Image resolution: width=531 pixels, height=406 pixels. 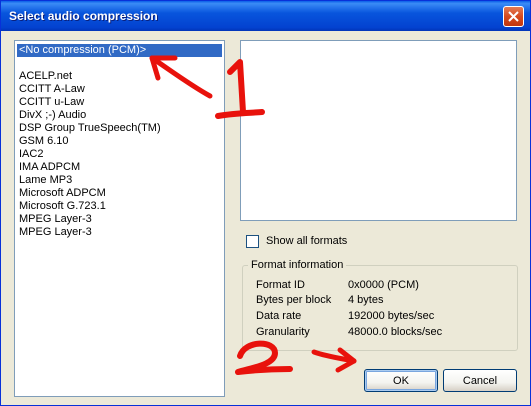 What do you see at coordinates (83, 16) in the screenshot?
I see `window-title: Select audio compression` at bounding box center [83, 16].